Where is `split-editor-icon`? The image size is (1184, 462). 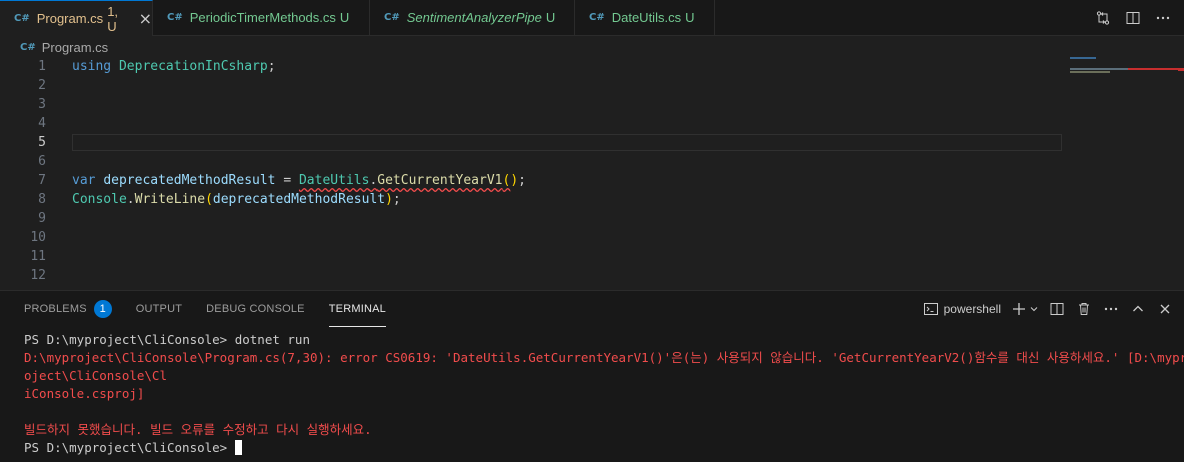
split-editor-icon is located at coordinates (1133, 18).